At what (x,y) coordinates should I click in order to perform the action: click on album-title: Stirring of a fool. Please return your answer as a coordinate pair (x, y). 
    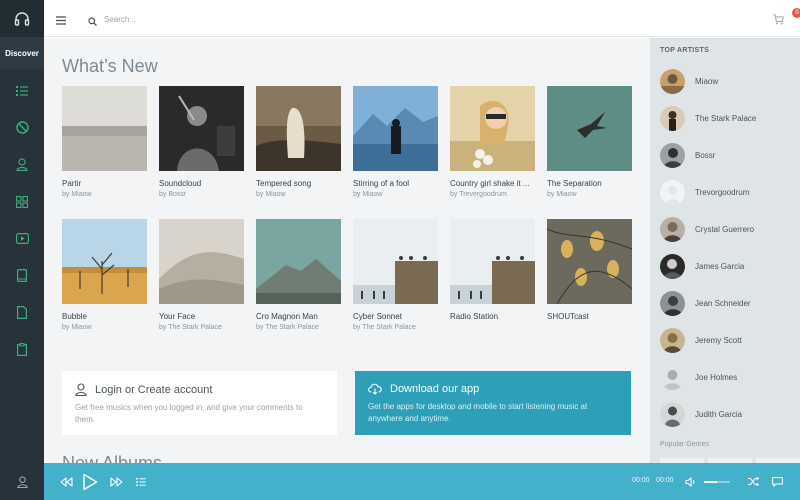
    Looking at the image, I should click on (395, 183).